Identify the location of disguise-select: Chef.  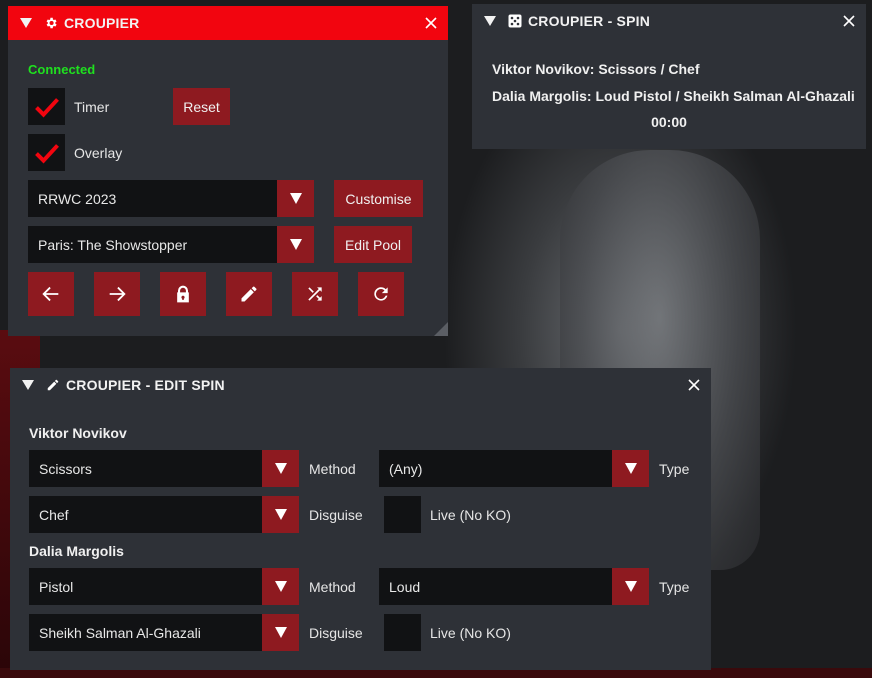
(164, 514).